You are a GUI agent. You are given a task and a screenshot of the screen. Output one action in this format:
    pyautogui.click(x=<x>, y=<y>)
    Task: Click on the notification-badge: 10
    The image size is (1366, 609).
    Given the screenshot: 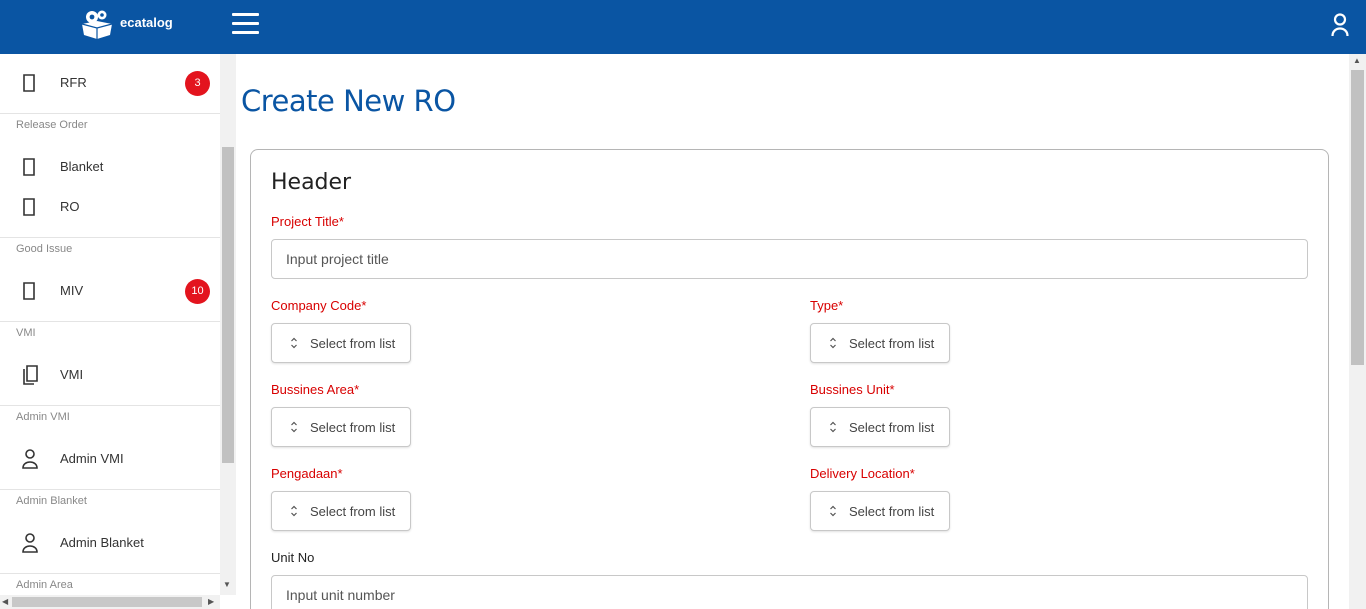 What is the action you would take?
    pyautogui.click(x=197, y=291)
    